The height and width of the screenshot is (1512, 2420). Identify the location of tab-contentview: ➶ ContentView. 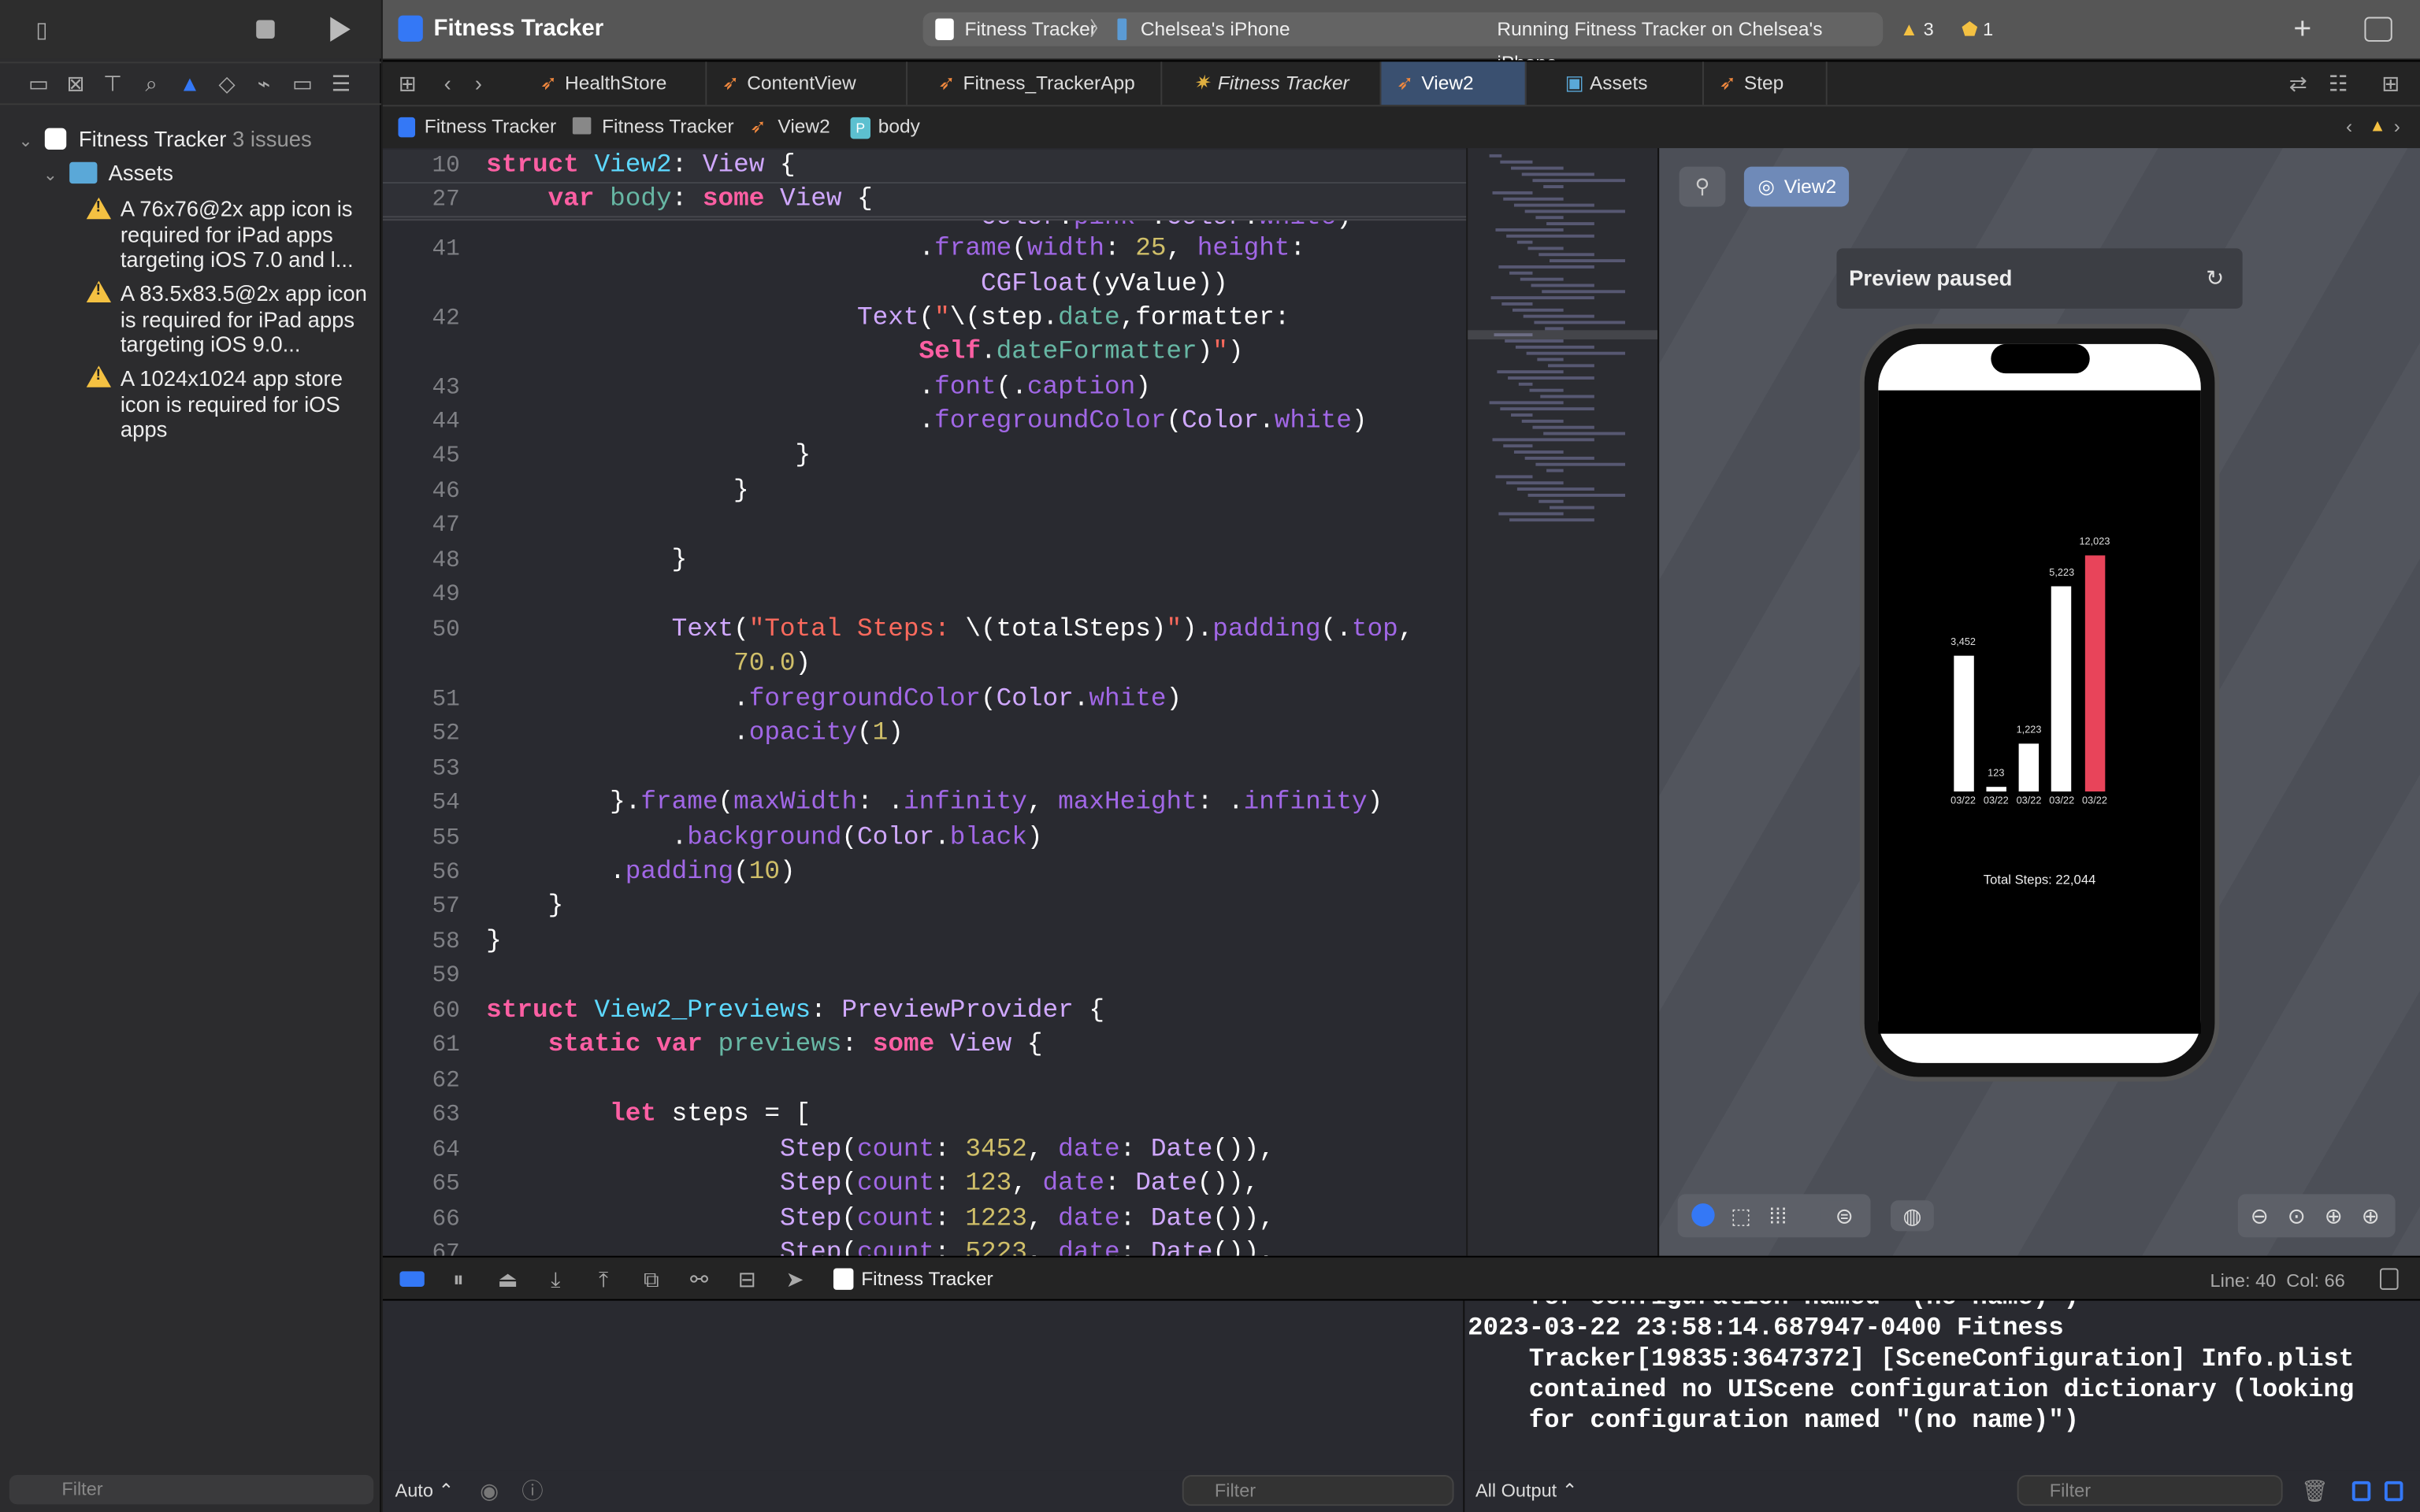
(807, 83).